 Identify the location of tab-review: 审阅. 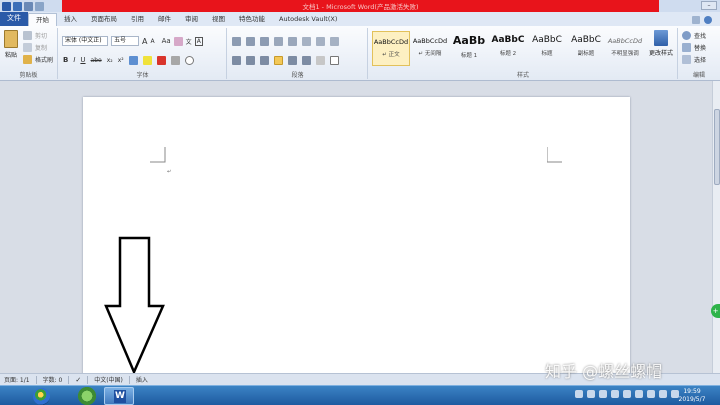
(191, 19).